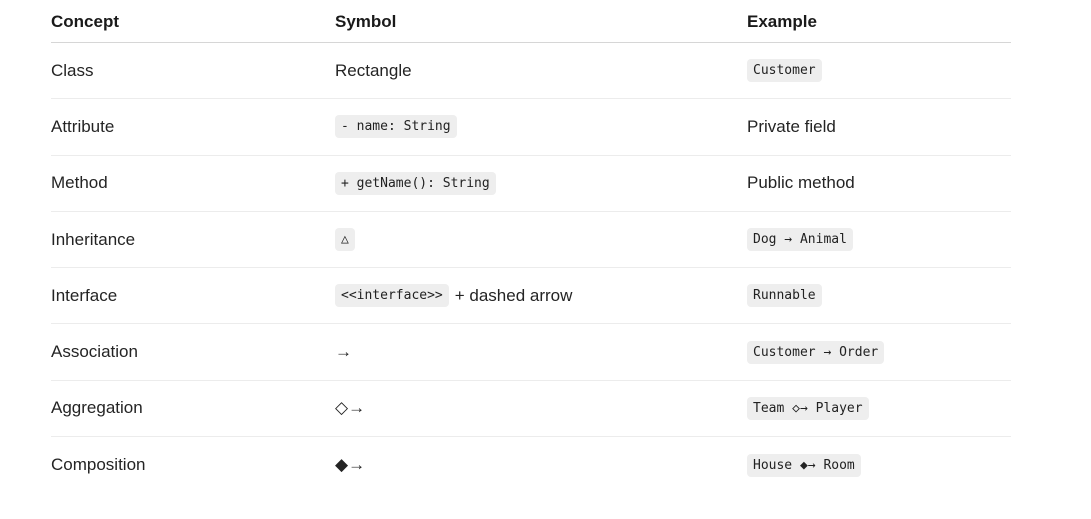  What do you see at coordinates (392, 296) in the screenshot?
I see `symbol-code: <<interface>>` at bounding box center [392, 296].